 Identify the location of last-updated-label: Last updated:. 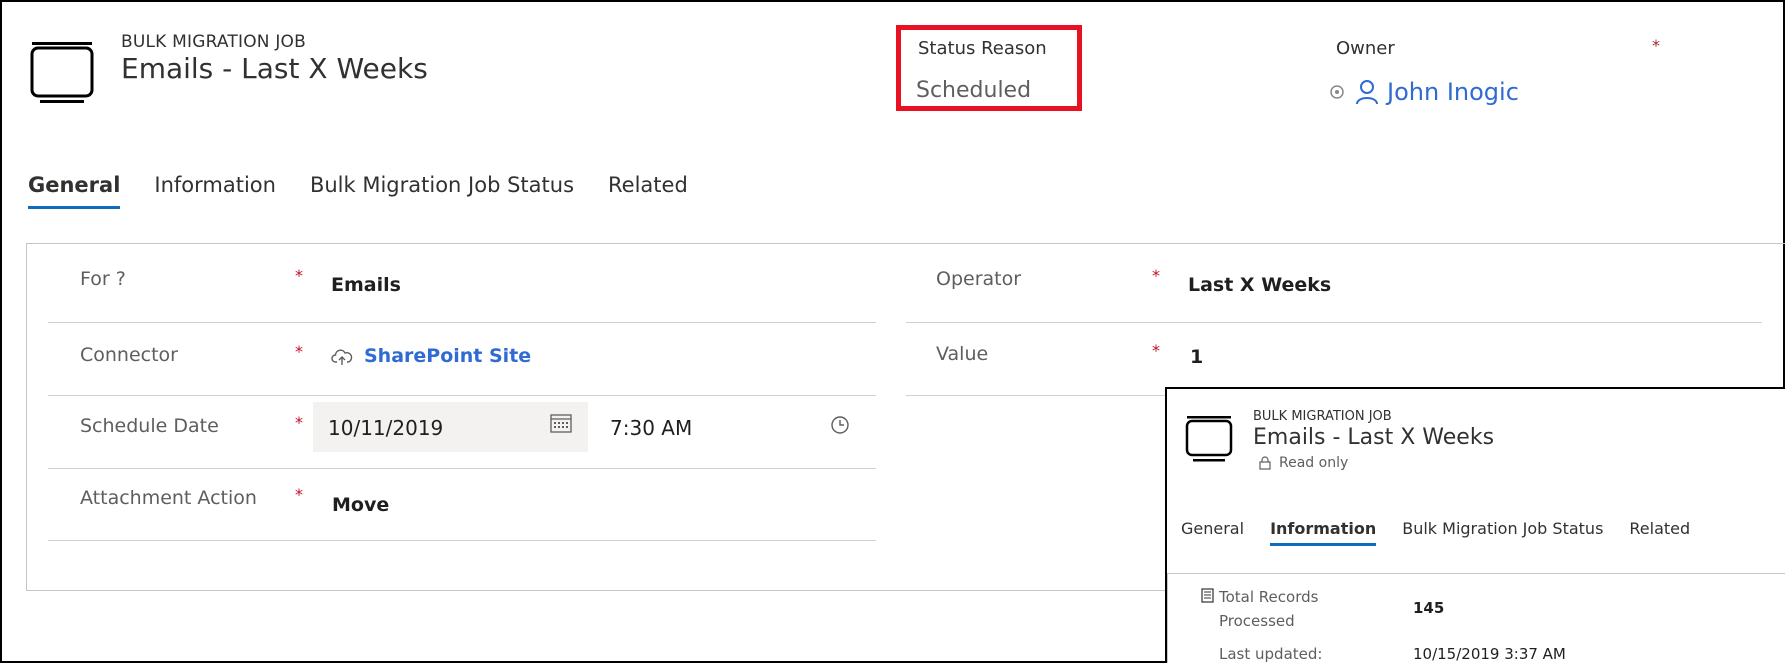
(1271, 654).